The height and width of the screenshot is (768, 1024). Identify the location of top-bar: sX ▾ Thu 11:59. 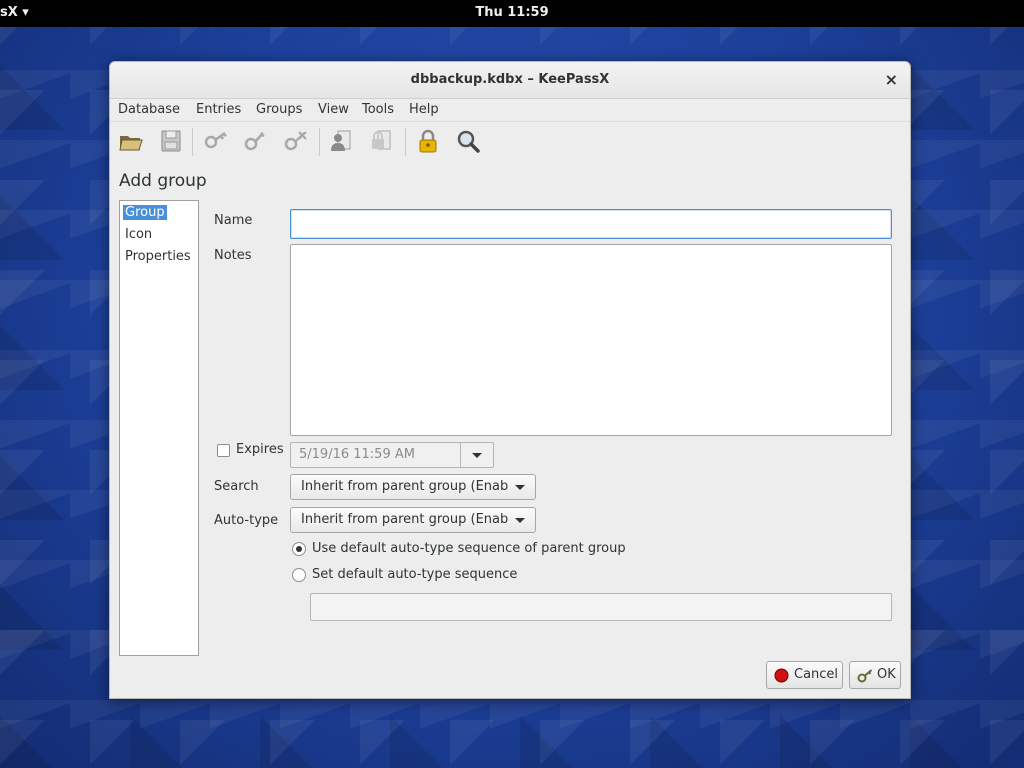
(512, 13).